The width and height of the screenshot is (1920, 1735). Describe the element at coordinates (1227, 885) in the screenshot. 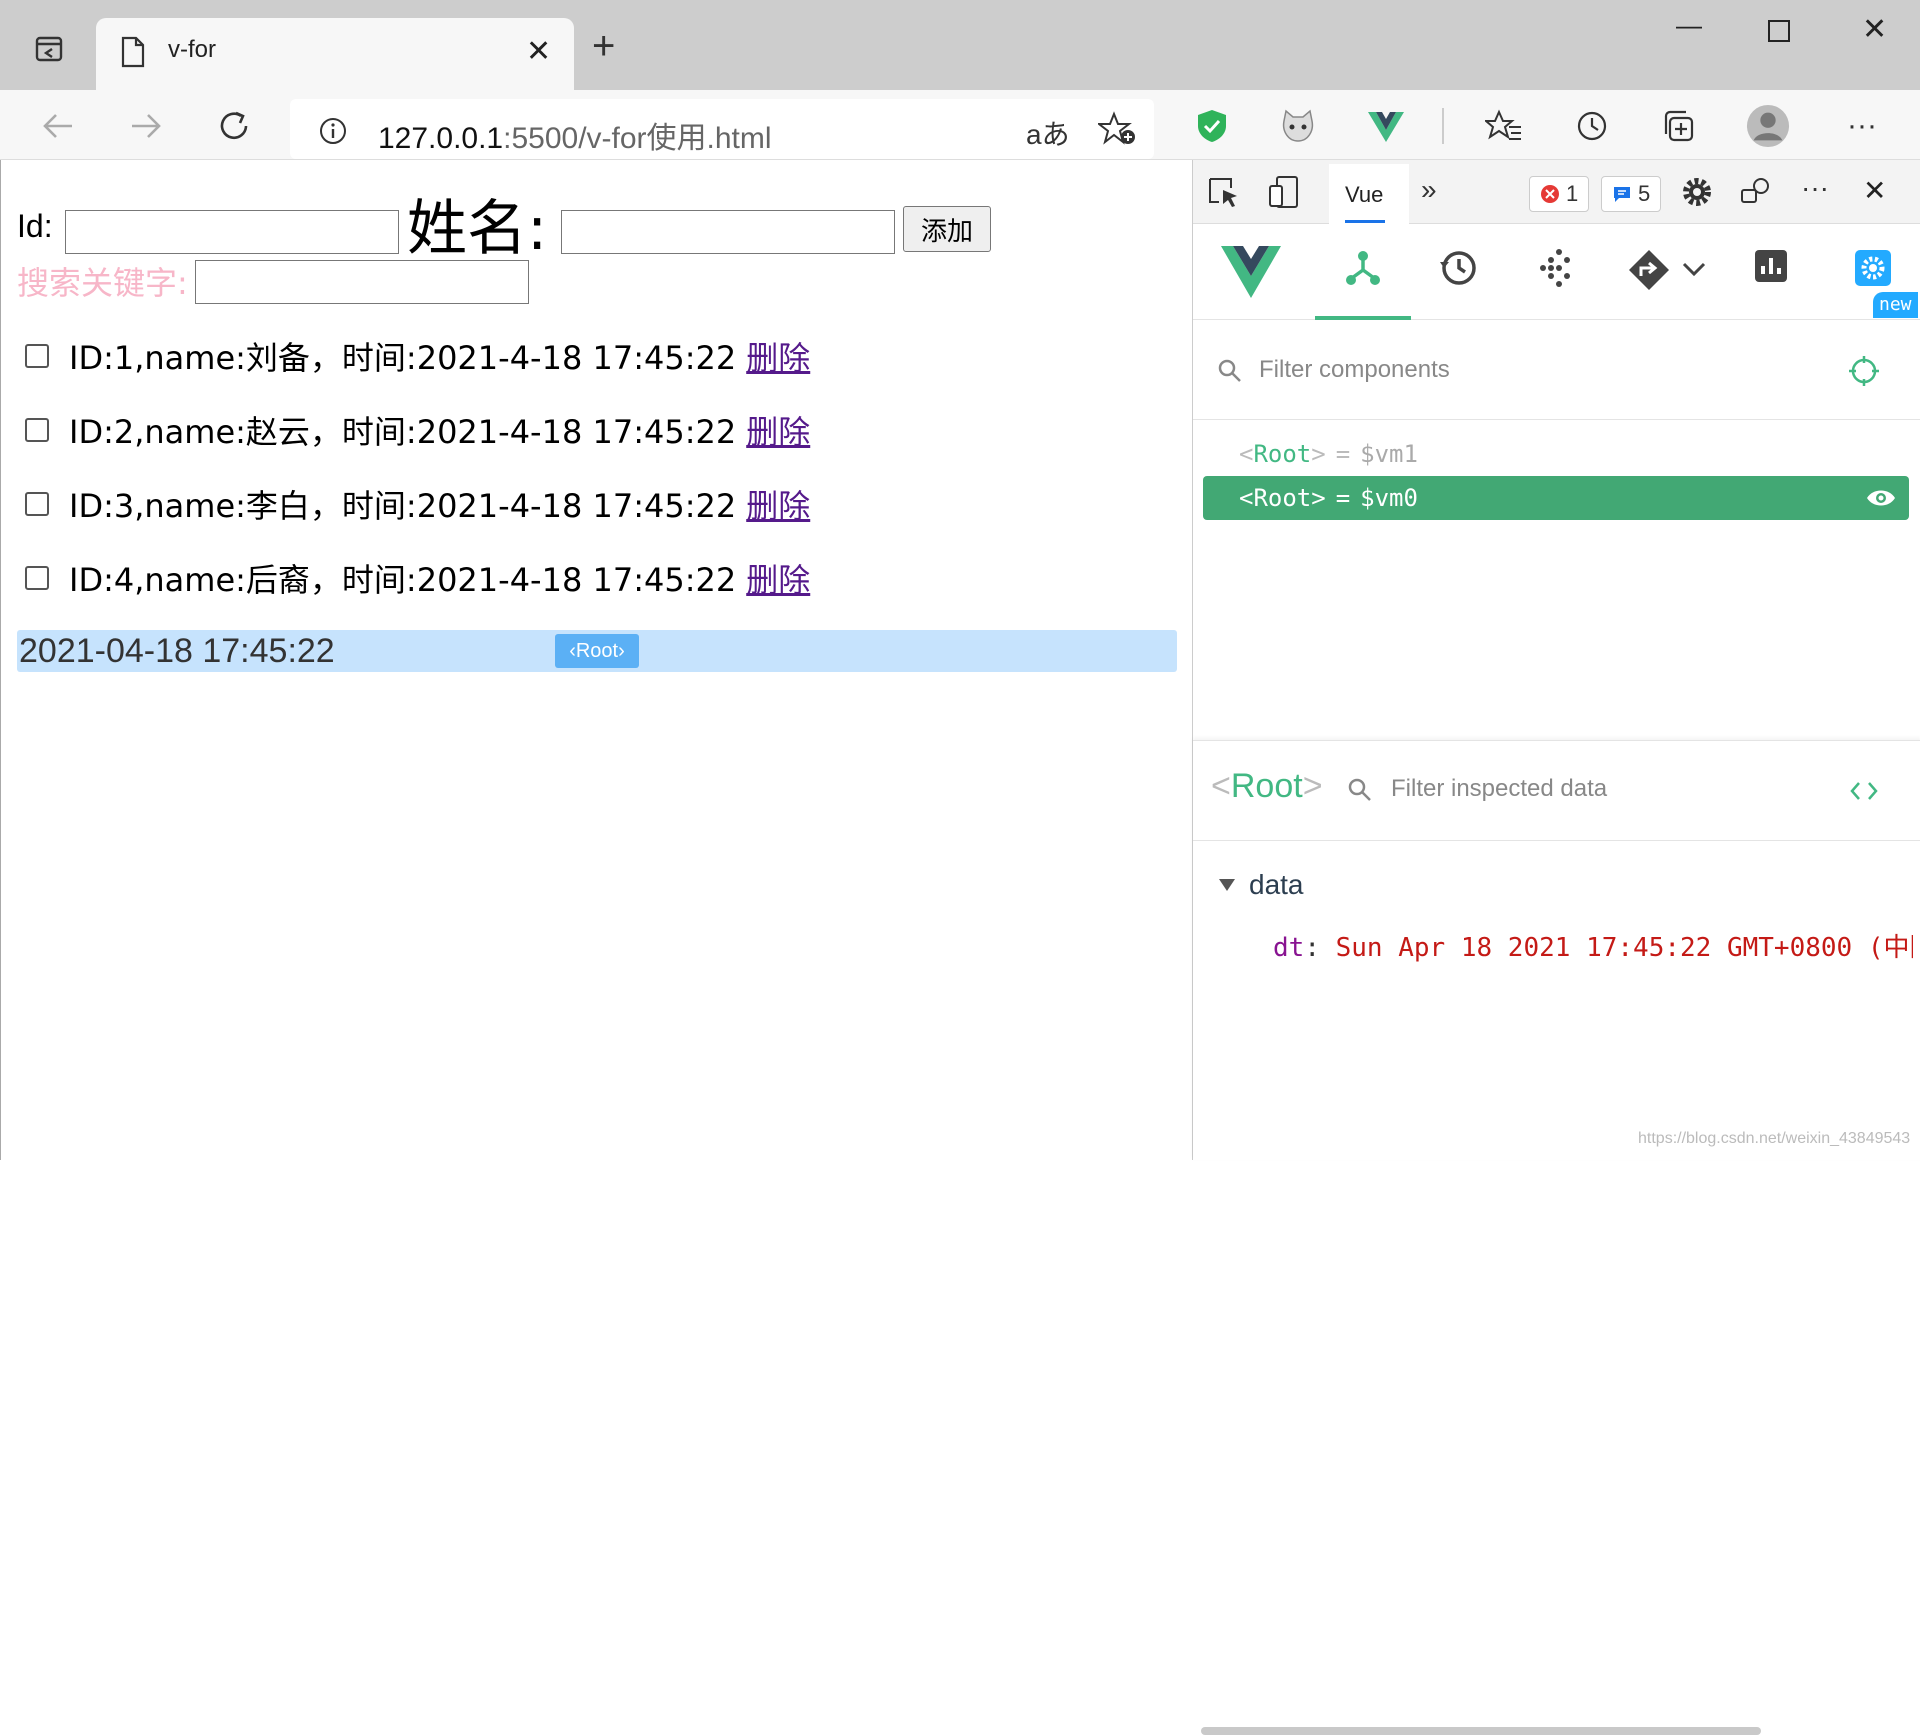

I see `collapse-arrow-icon` at that location.